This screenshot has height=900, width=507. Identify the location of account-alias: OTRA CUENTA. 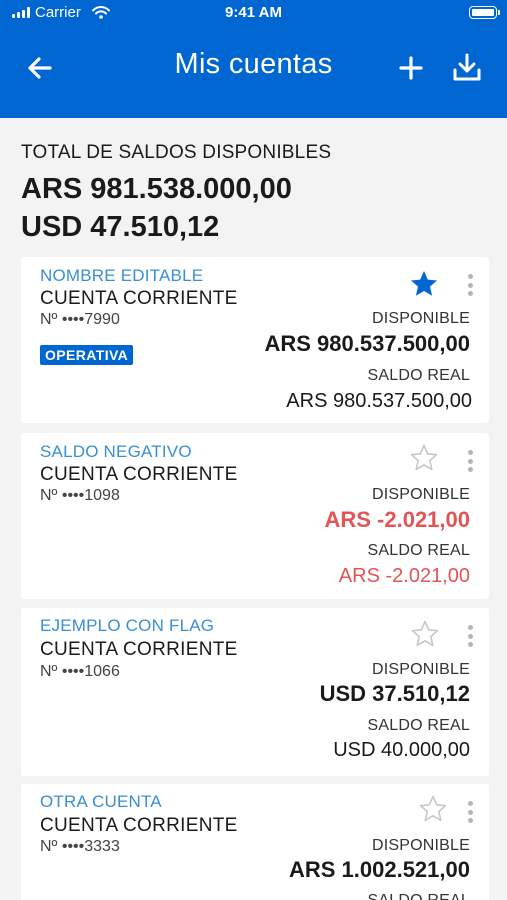
(101, 801).